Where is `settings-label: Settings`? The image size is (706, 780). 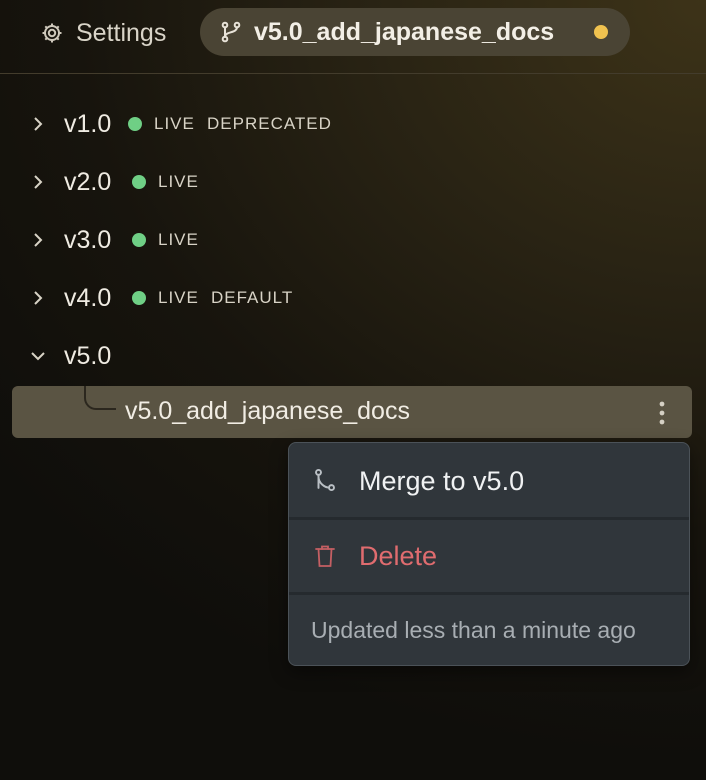 settings-label: Settings is located at coordinates (121, 32).